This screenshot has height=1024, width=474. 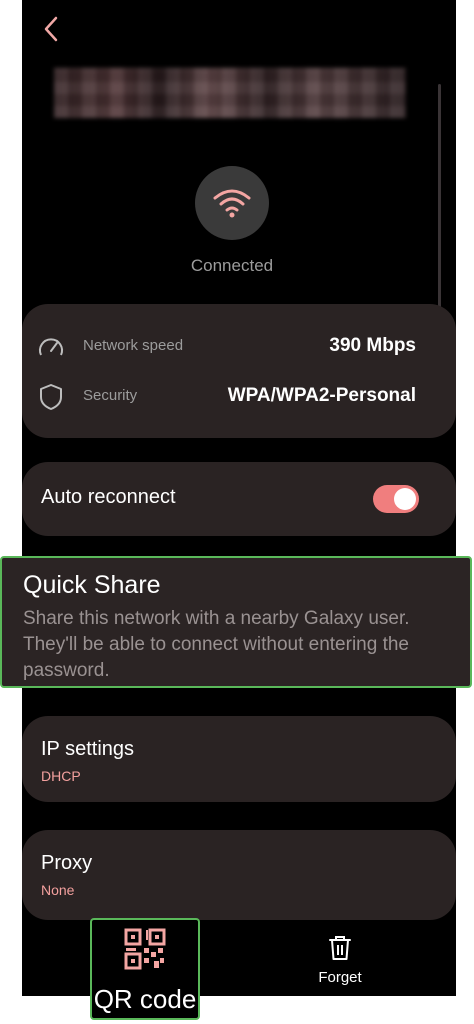 What do you see at coordinates (133, 345) in the screenshot?
I see `network-speed-label: Network speed` at bounding box center [133, 345].